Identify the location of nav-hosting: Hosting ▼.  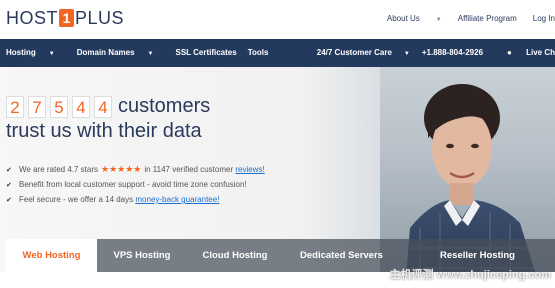
(36, 52).